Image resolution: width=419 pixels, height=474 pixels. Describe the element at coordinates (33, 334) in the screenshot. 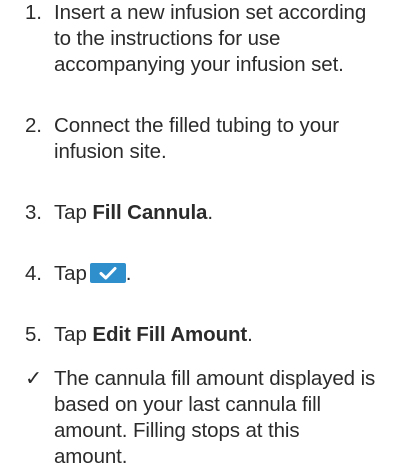

I see `step-number: 5.` at that location.